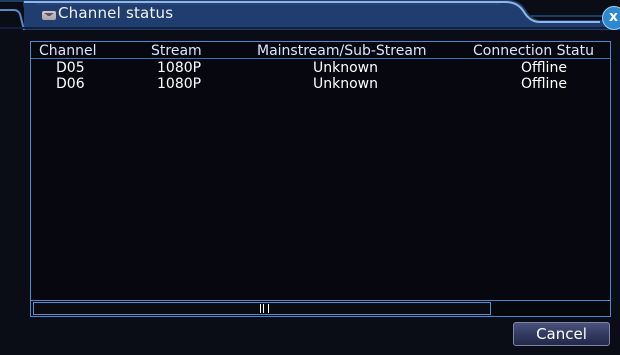 Image resolution: width=620 pixels, height=355 pixels. I want to click on close-button: x, so click(611, 18).